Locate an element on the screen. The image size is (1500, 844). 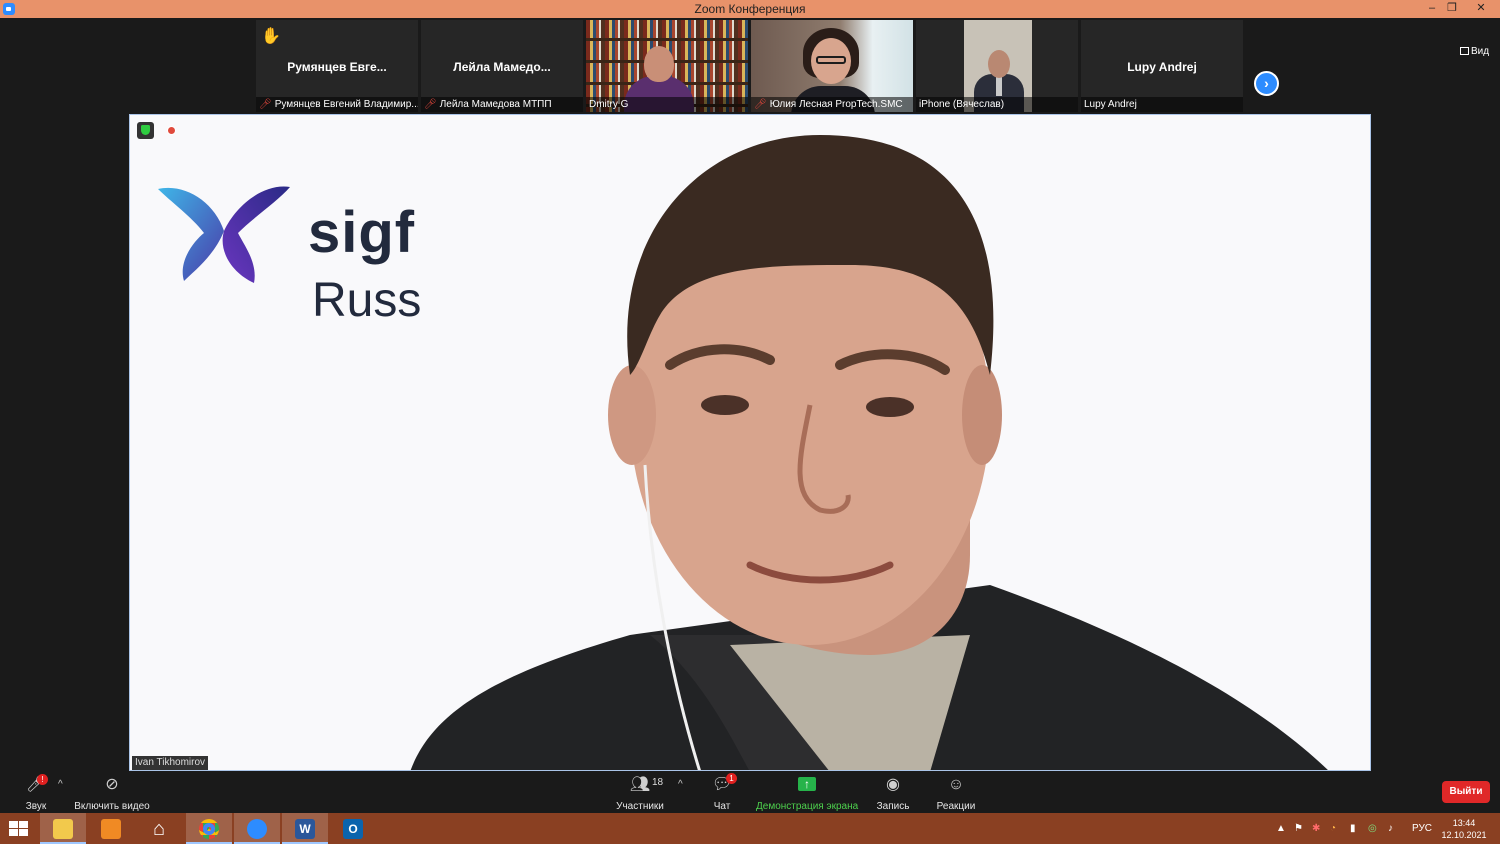
system-clock: 13:44 12.10.2021 is located at coordinates (1464, 829).